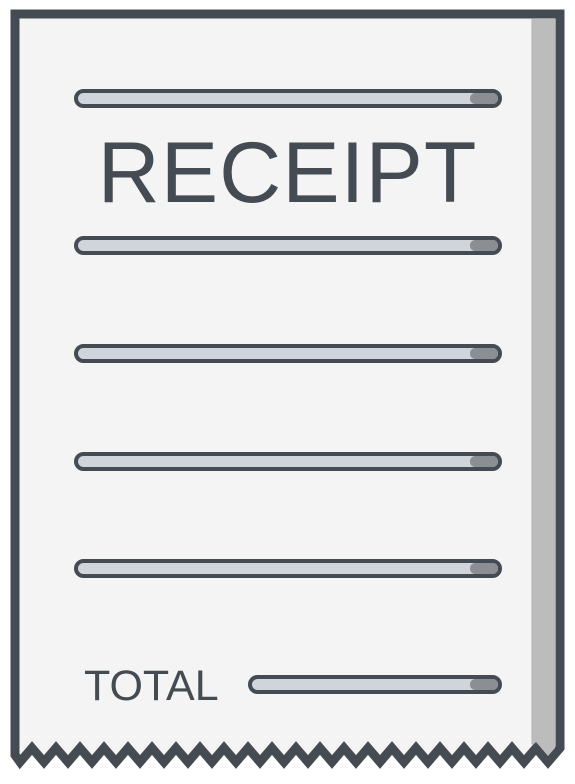 This screenshot has height=784, width=575. What do you see at coordinates (543, 387) in the screenshot?
I see `receipt-shadow` at bounding box center [543, 387].